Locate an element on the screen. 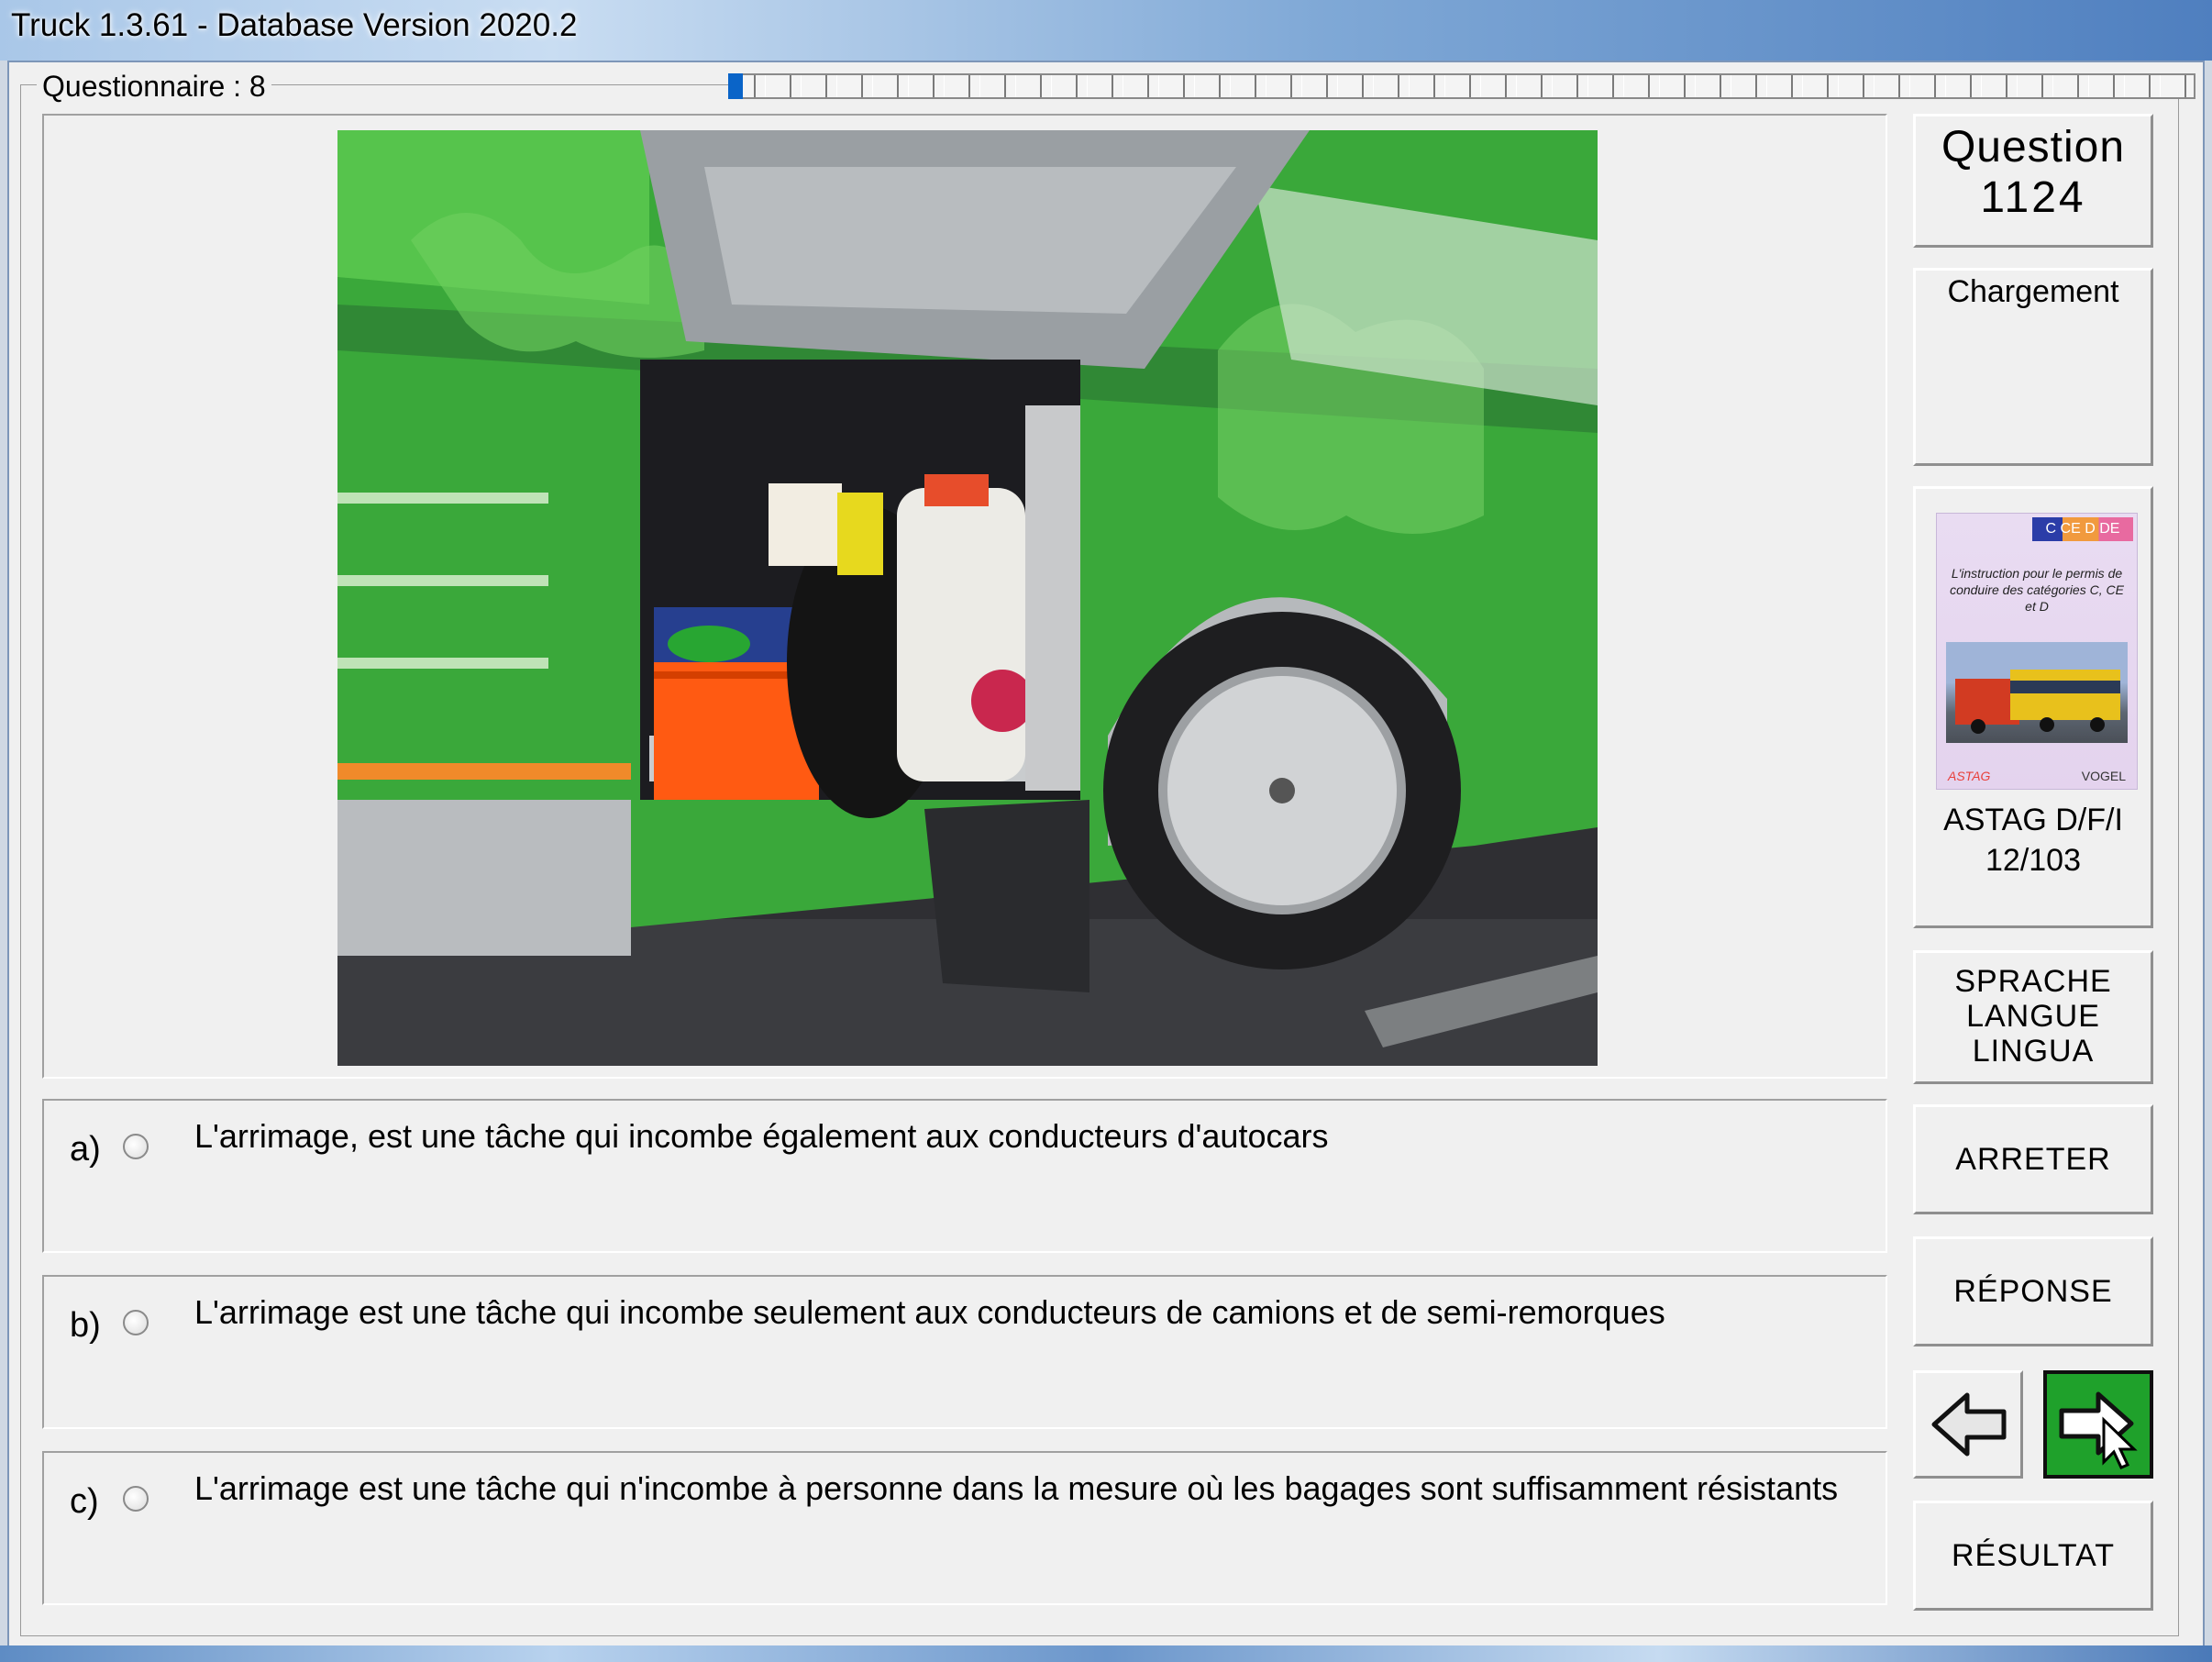 This screenshot has height=1662, width=2212. book-cover-photo is located at coordinates (2037, 692).